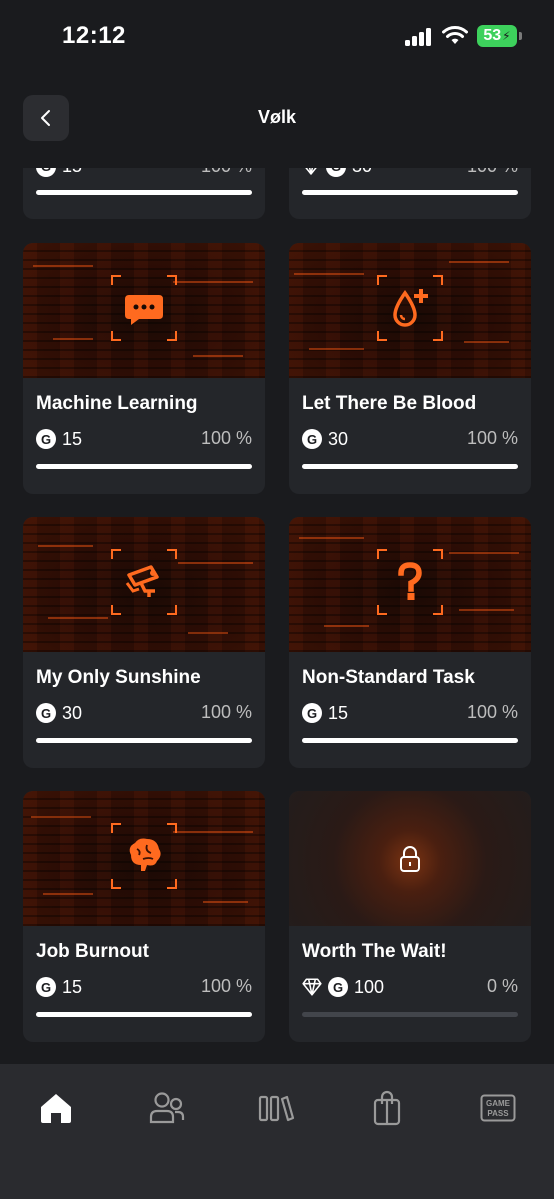 The image size is (554, 1199). Describe the element at coordinates (455, 35) in the screenshot. I see `wifi-icon` at that location.